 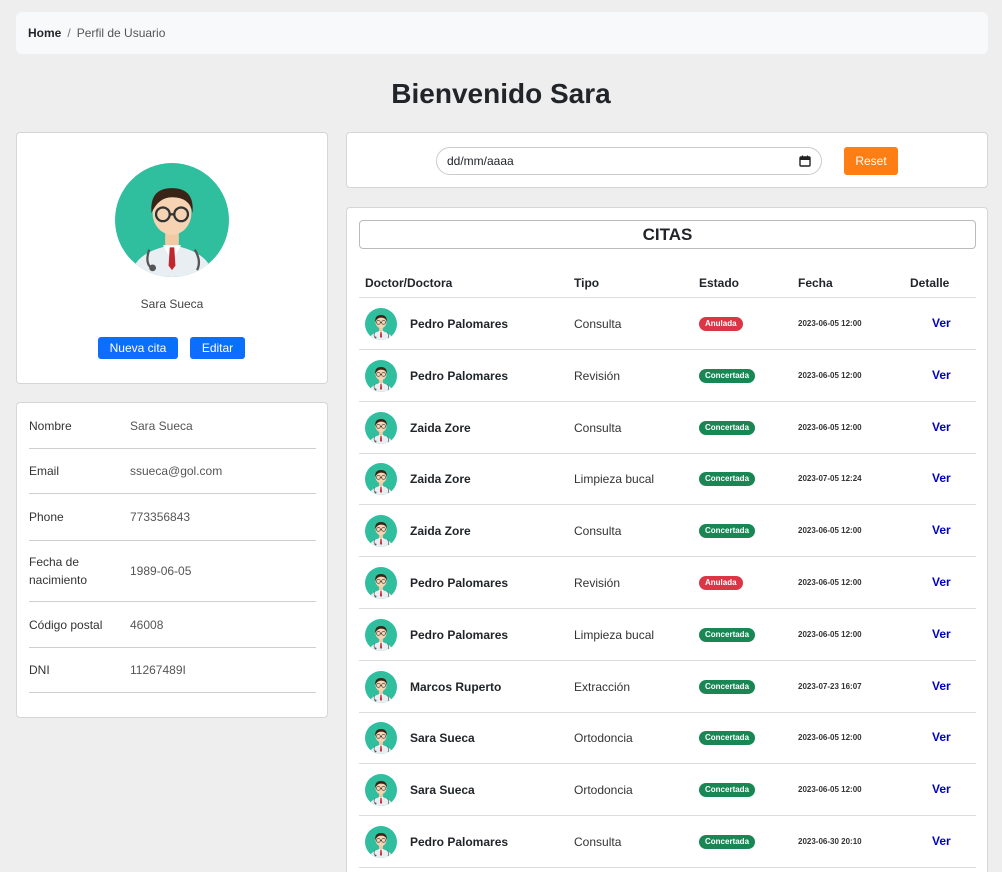 I want to click on appointment-date: 2023-06-30 20:10, so click(x=830, y=841).